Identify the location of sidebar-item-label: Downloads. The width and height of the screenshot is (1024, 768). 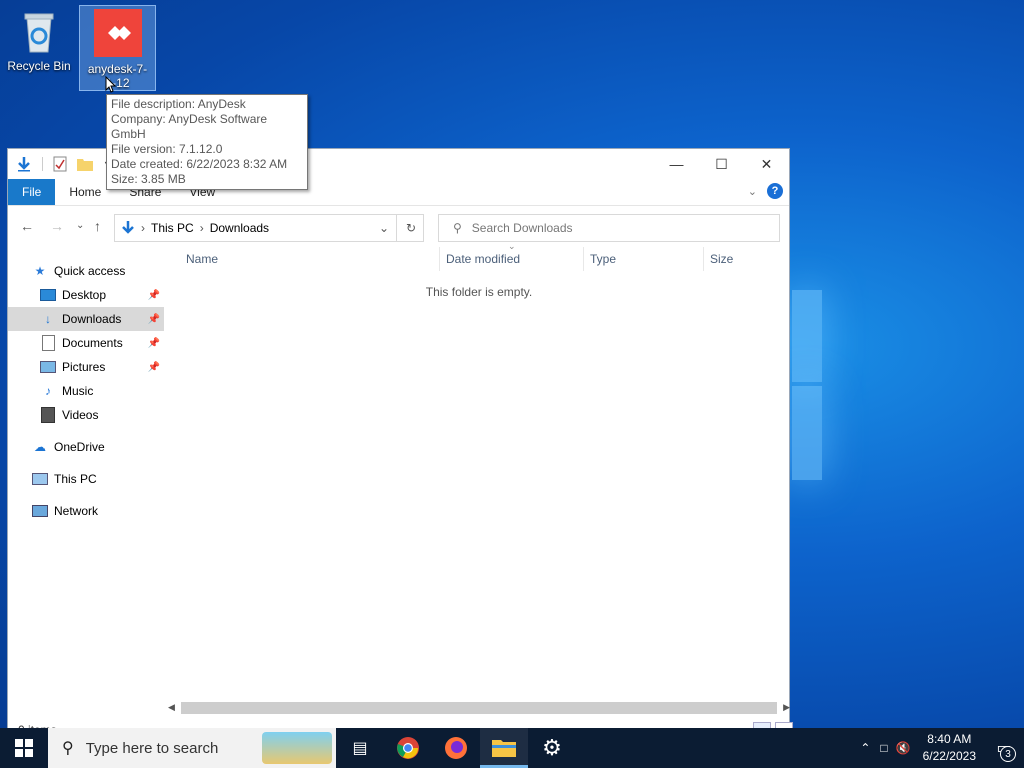
(92, 319).